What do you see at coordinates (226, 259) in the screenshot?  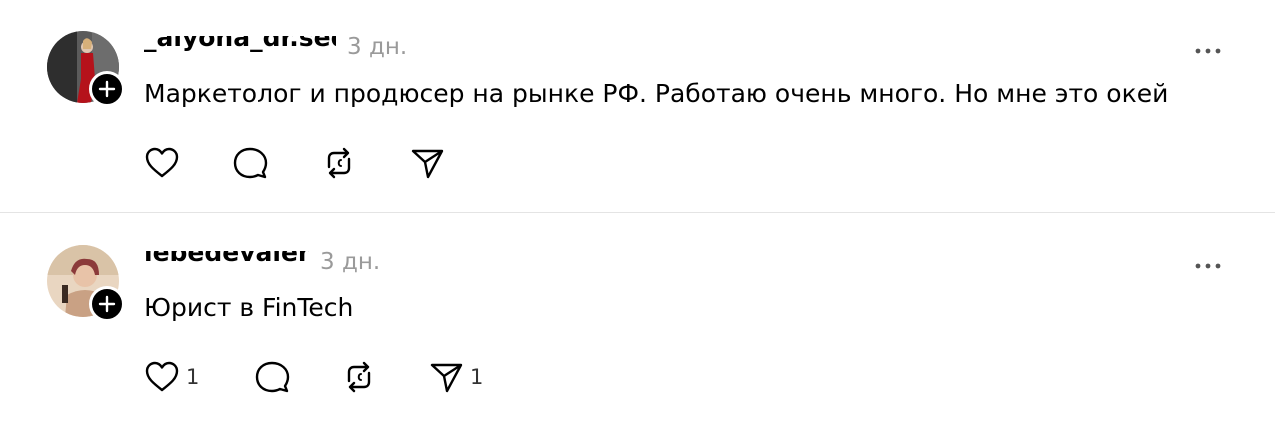 I see `username: lebedevalena` at bounding box center [226, 259].